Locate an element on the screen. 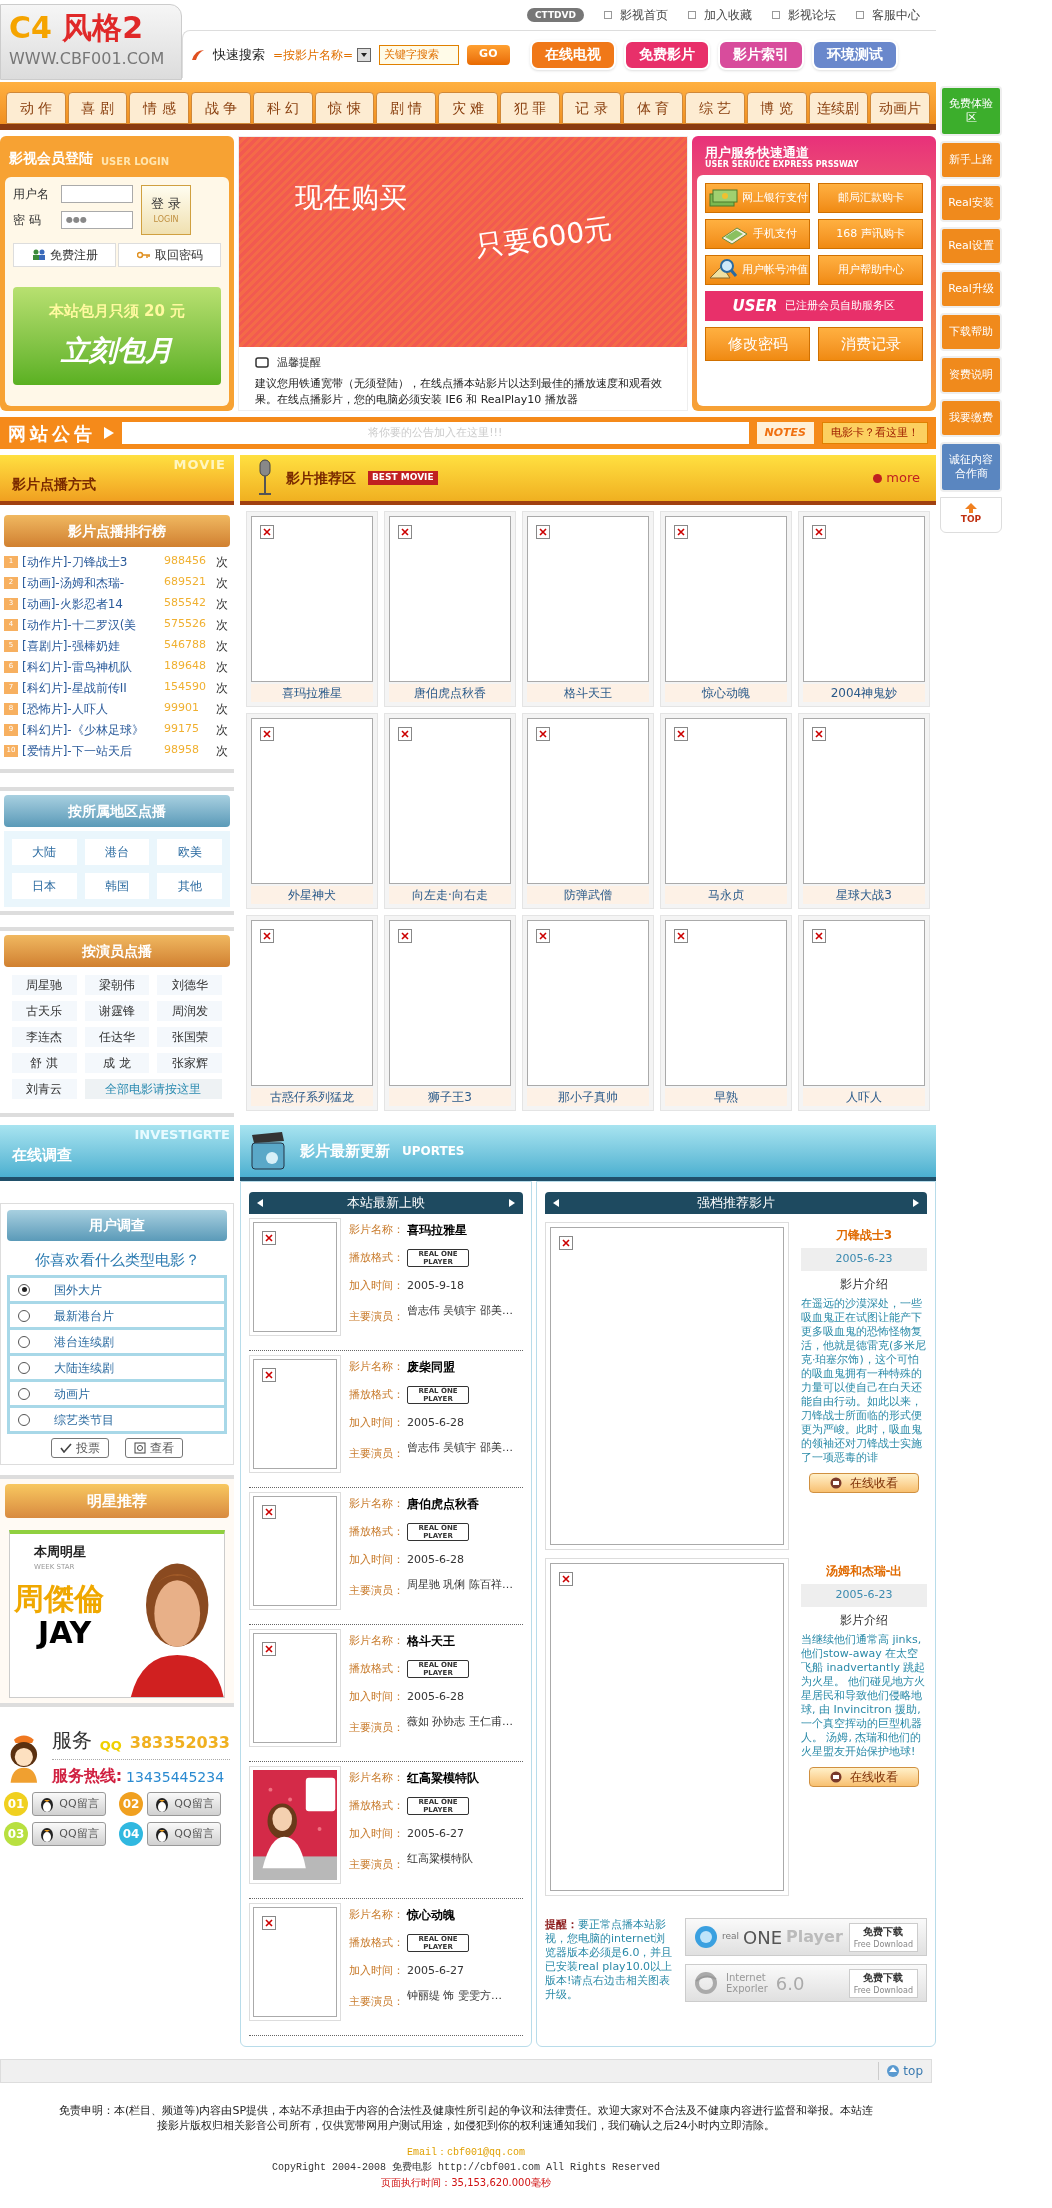  nav-button: 环境测试 is located at coordinates (854, 54).